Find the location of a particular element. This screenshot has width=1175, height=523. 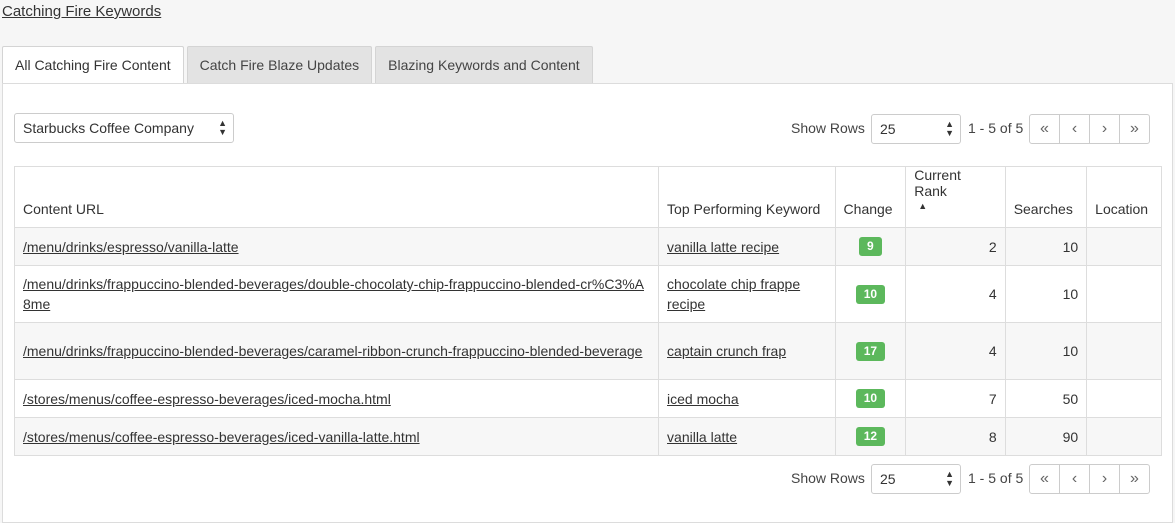

rank-cell: 7 is located at coordinates (955, 398).